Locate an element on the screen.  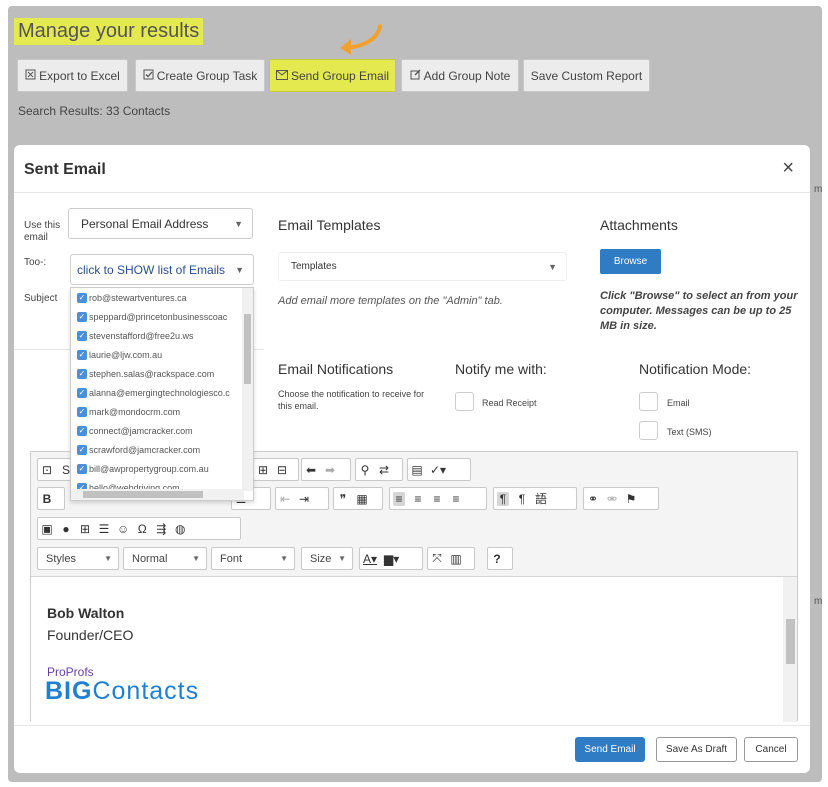
send-email-button: Send Email is located at coordinates (610, 749).